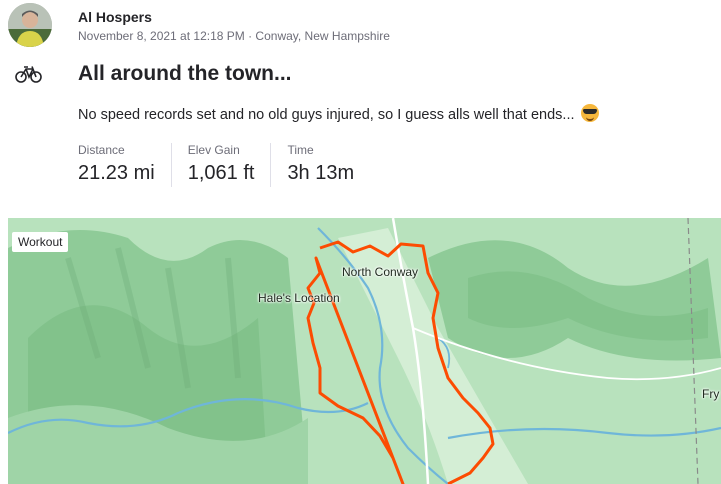 This screenshot has width=721, height=484. I want to click on stat-label: Time, so click(300, 150).